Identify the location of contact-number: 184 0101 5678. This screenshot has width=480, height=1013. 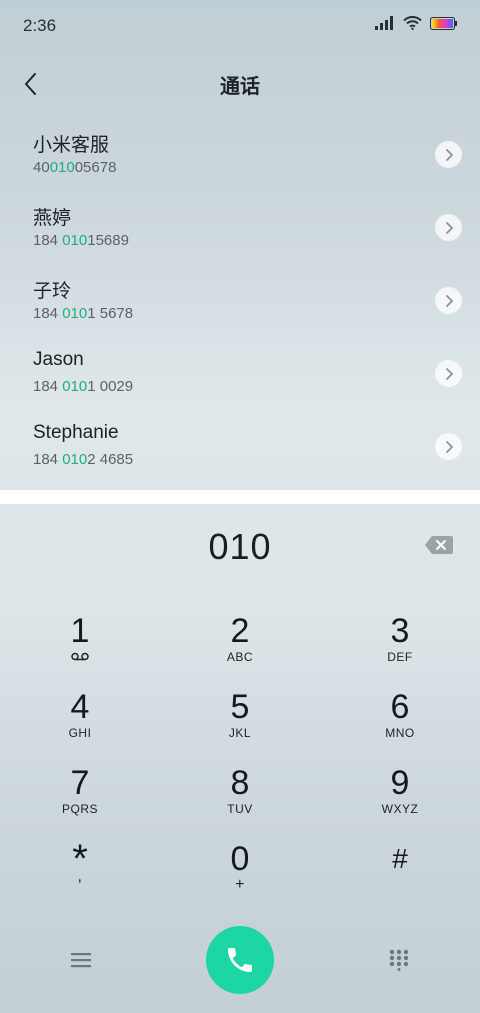
(83, 313).